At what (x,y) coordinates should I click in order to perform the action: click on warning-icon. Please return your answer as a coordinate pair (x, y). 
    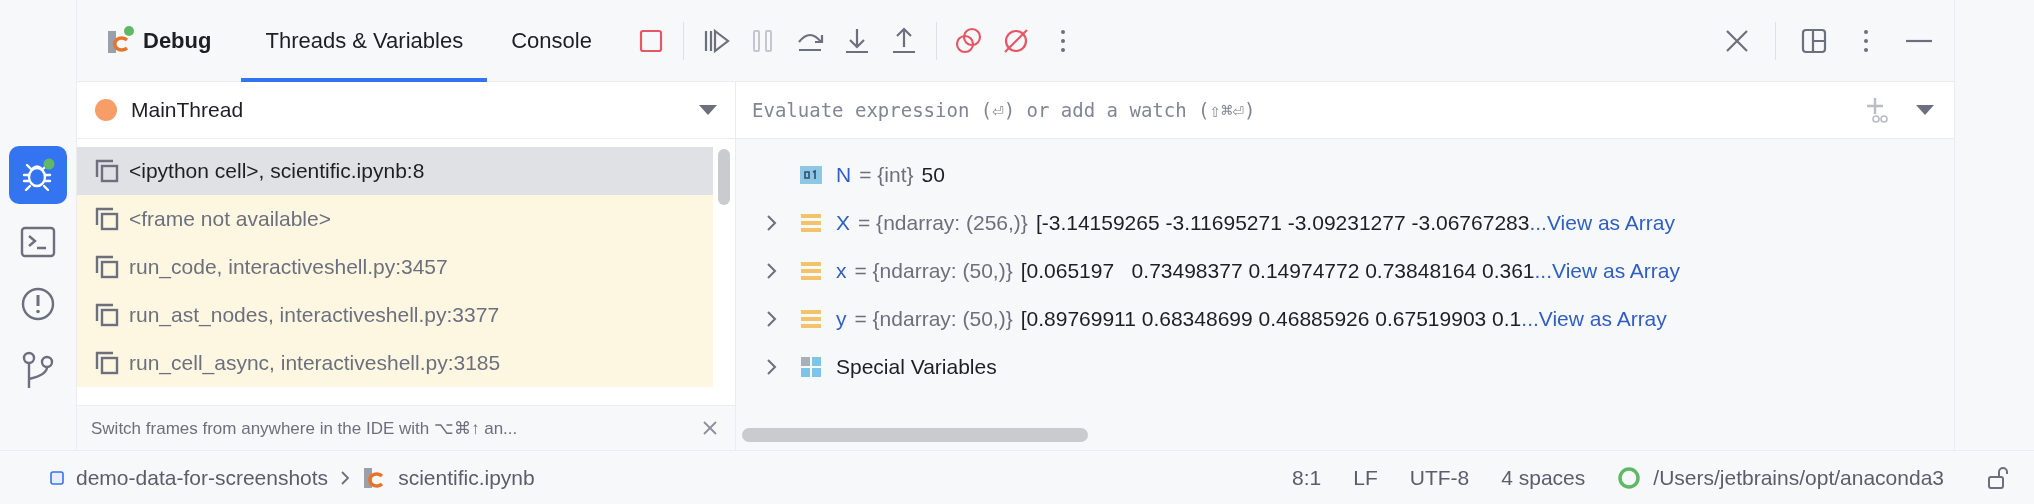
    Looking at the image, I should click on (38, 304).